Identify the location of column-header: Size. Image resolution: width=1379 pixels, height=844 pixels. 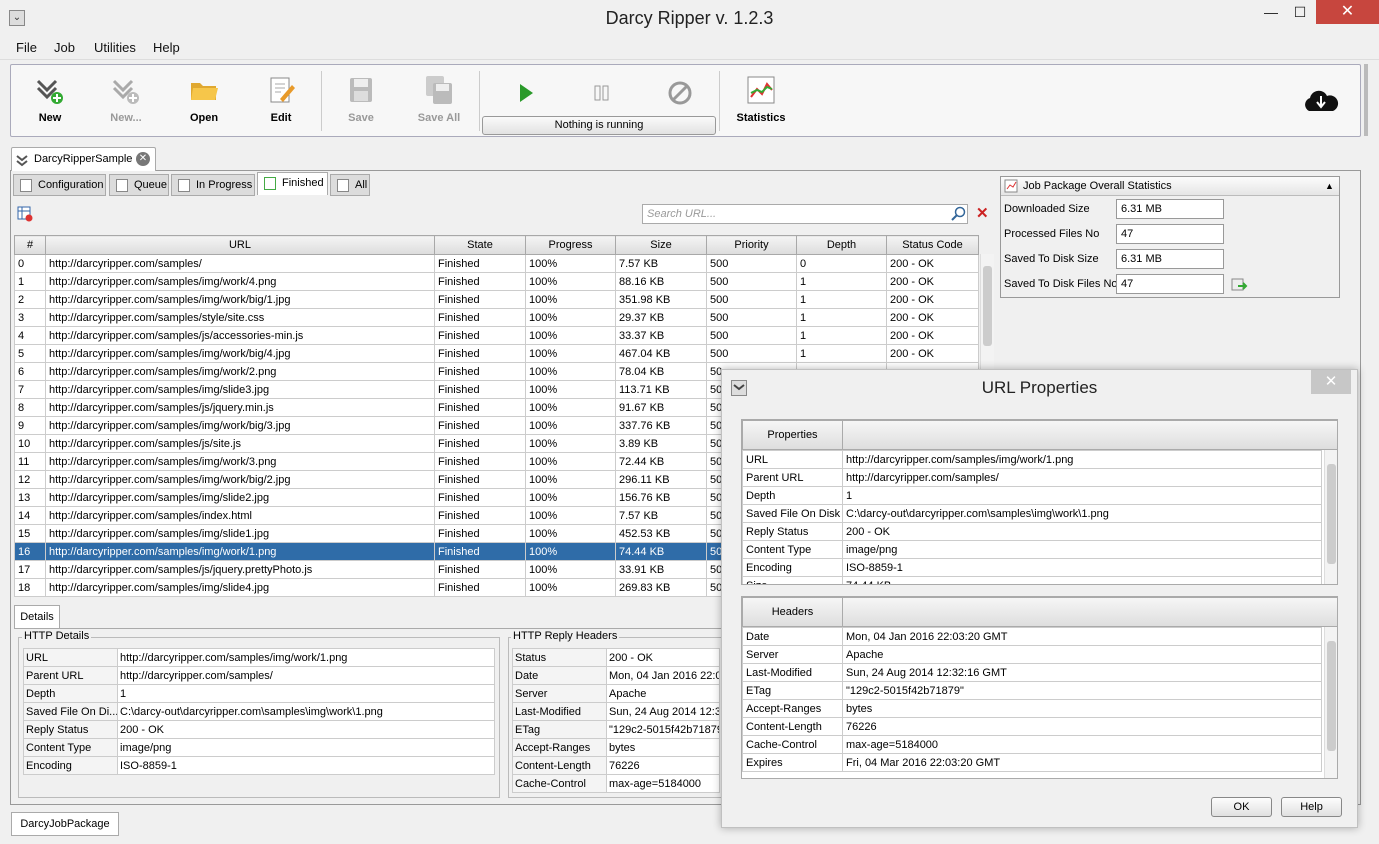
(661, 245).